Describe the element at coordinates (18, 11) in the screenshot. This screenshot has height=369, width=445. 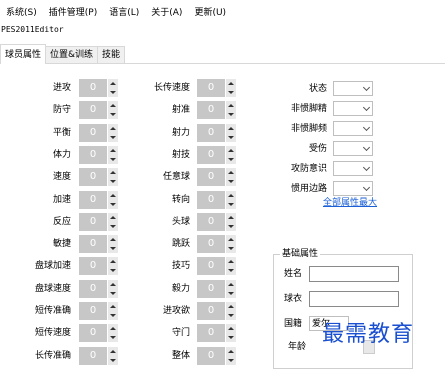
I see `menu-system: 系统(S)` at that location.